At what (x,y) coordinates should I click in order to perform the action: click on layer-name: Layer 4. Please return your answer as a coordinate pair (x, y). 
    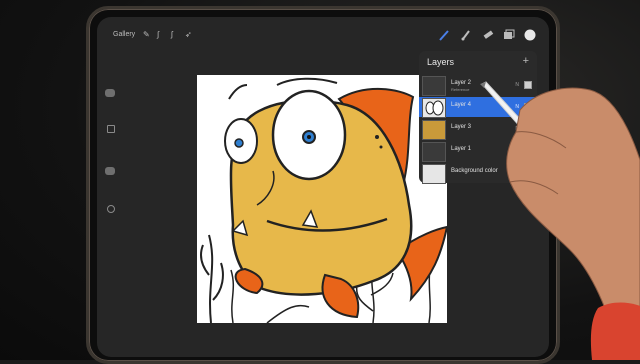
    Looking at the image, I should click on (461, 105).